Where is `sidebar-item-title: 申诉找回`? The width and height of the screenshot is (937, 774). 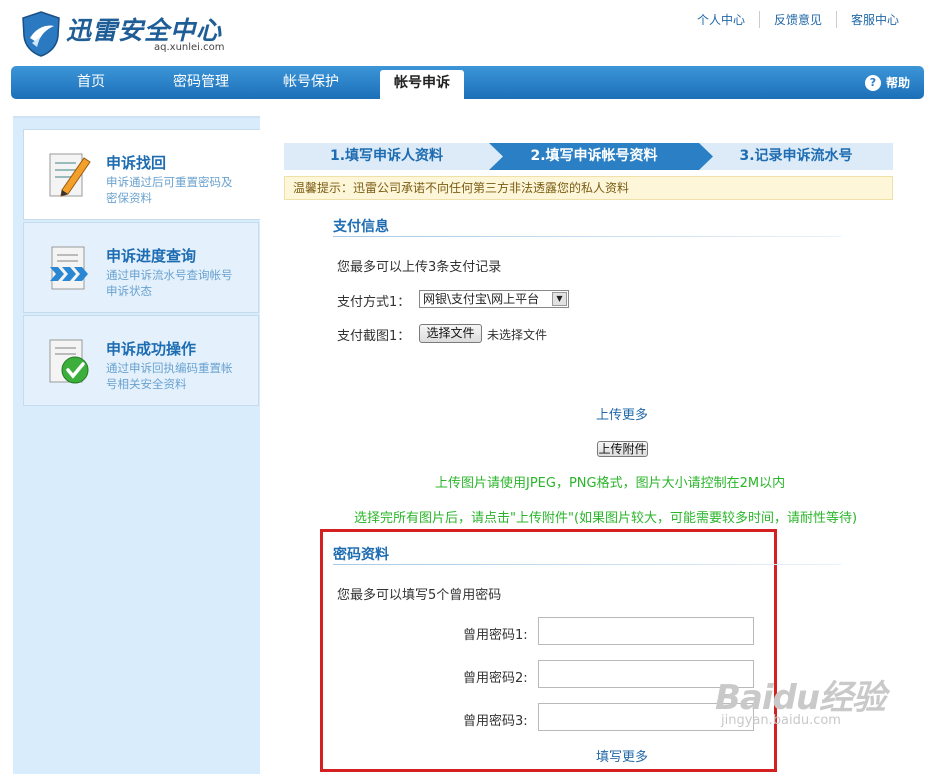
sidebar-item-title: 申诉找回 is located at coordinates (136, 163).